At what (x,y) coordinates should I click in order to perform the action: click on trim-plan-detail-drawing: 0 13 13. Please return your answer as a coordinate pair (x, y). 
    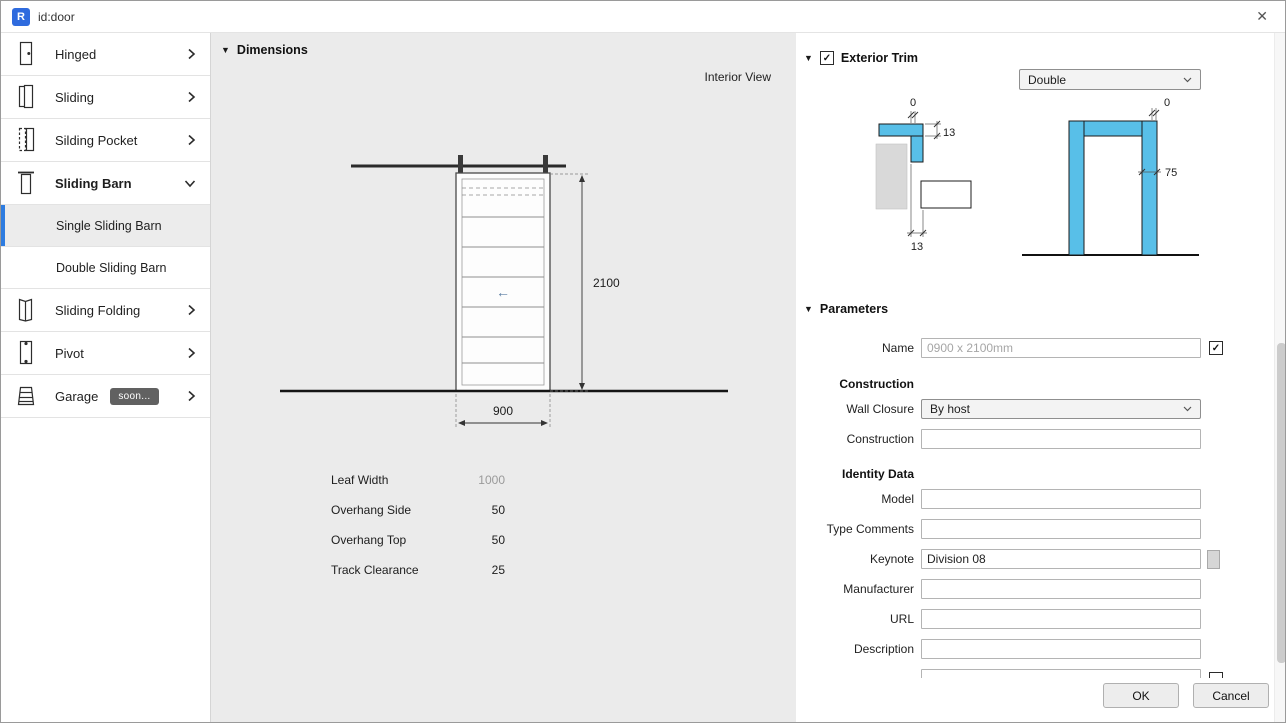
    Looking at the image, I should click on (923, 175).